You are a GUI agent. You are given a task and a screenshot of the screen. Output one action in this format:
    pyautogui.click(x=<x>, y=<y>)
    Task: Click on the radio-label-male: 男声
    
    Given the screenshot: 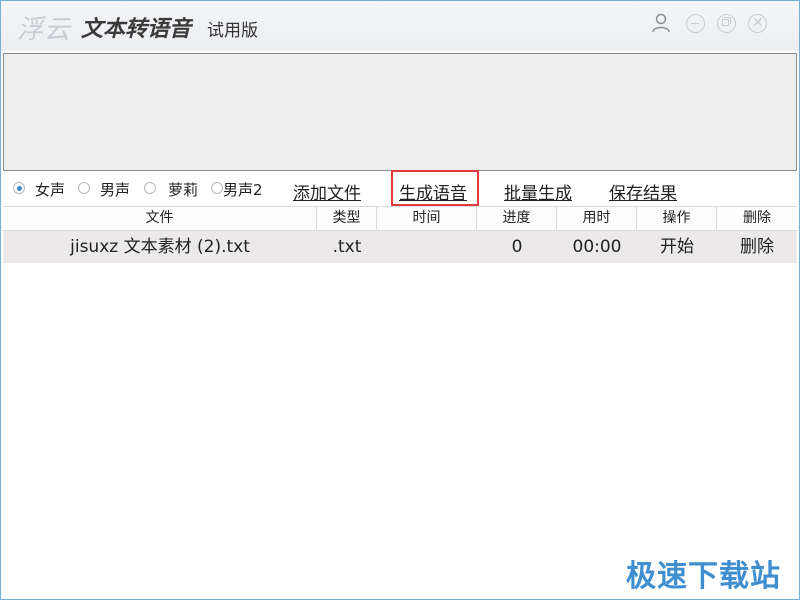 What is the action you would take?
    pyautogui.click(x=115, y=190)
    